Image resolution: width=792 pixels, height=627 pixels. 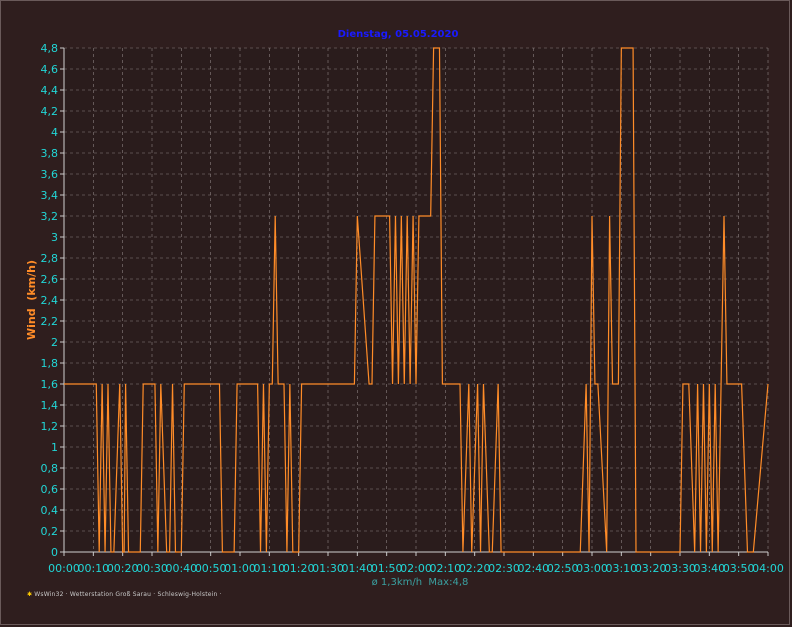 What do you see at coordinates (54, 552) in the screenshot?
I see `y-tick-label: 0` at bounding box center [54, 552].